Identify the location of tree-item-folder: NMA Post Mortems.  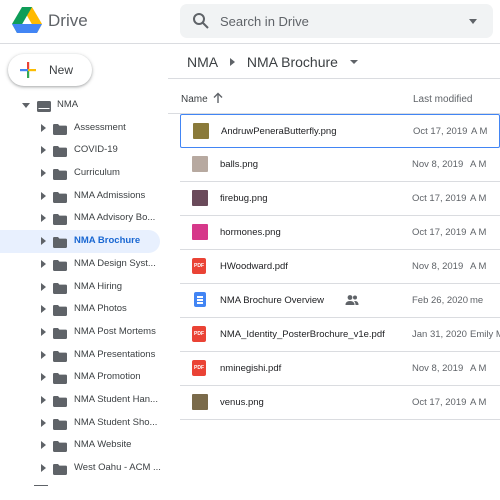
(80, 332).